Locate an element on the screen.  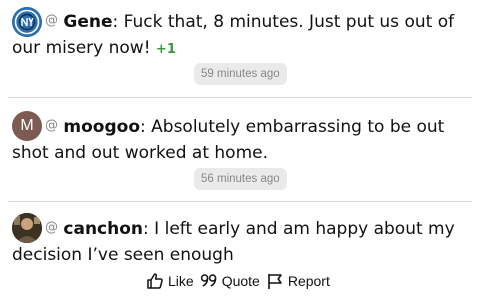
quote-button: Quote is located at coordinates (230, 281).